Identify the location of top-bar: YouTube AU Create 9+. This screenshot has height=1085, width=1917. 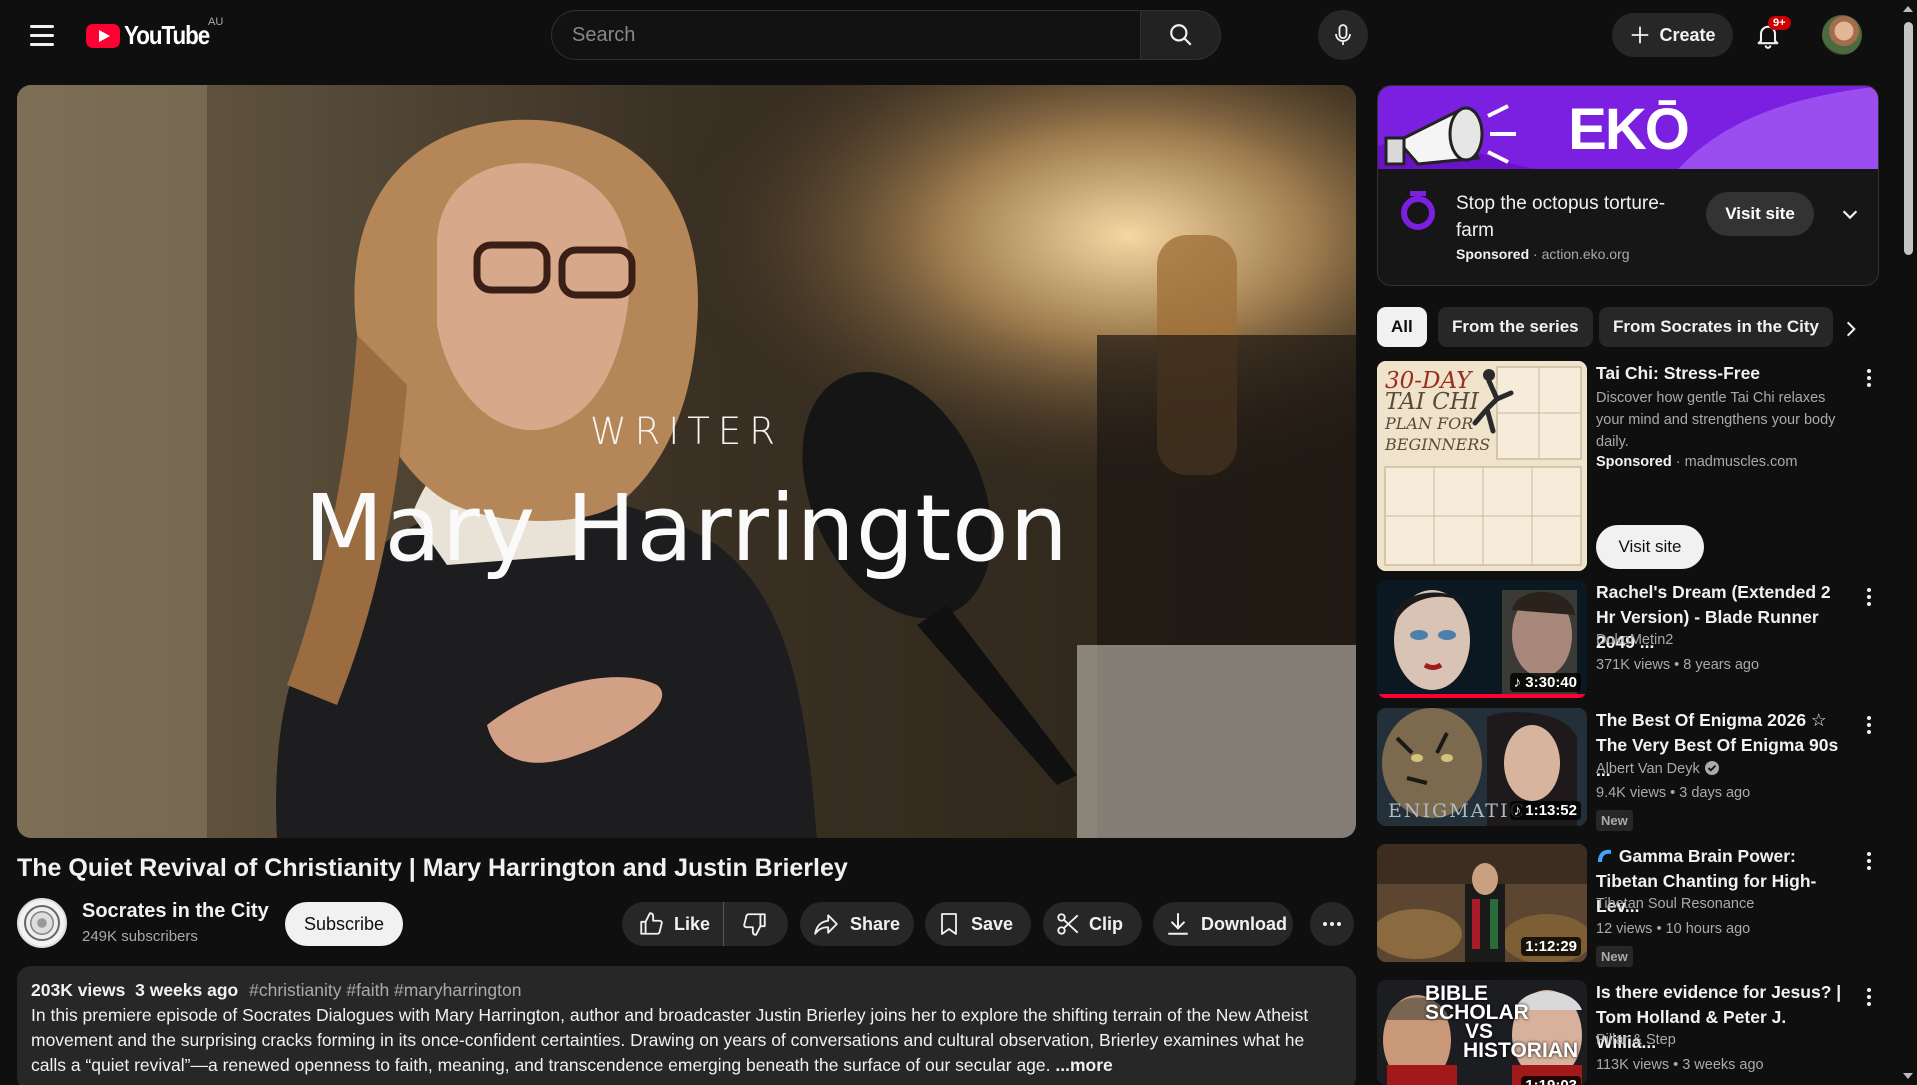
(958, 35).